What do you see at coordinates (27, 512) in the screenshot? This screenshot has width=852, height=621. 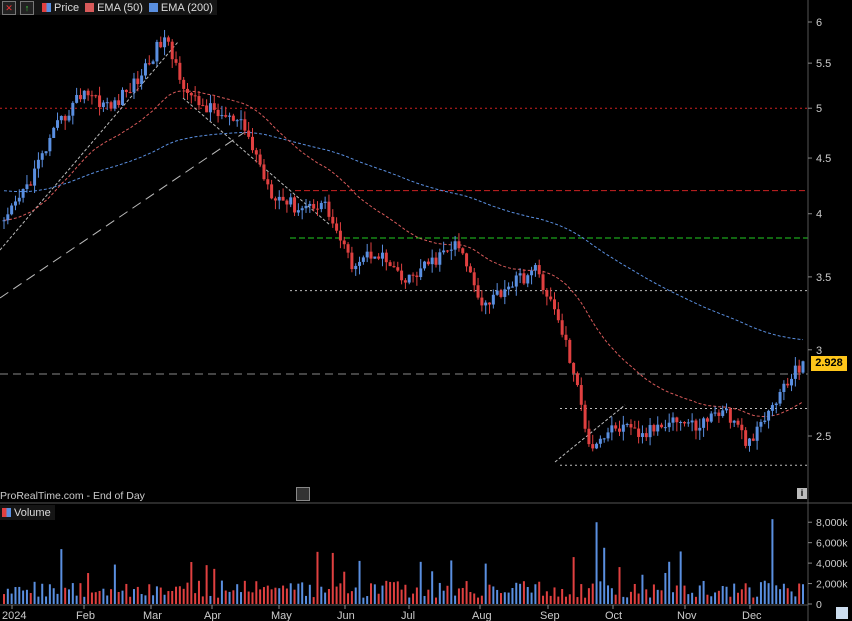 I see `volume-legend: Volume` at bounding box center [27, 512].